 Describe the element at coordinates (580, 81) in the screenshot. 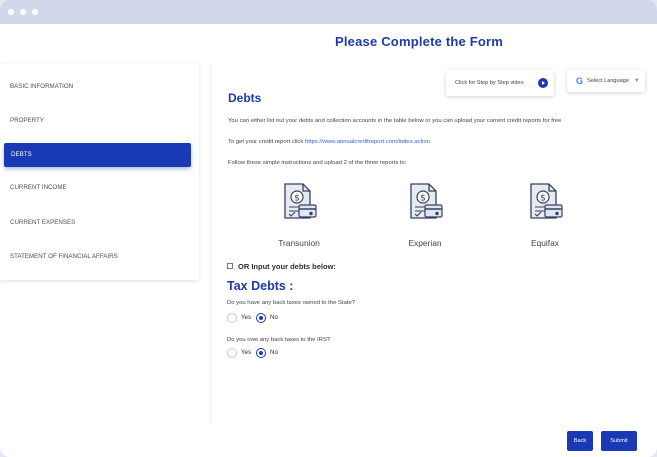

I see `google-icon: G` at that location.